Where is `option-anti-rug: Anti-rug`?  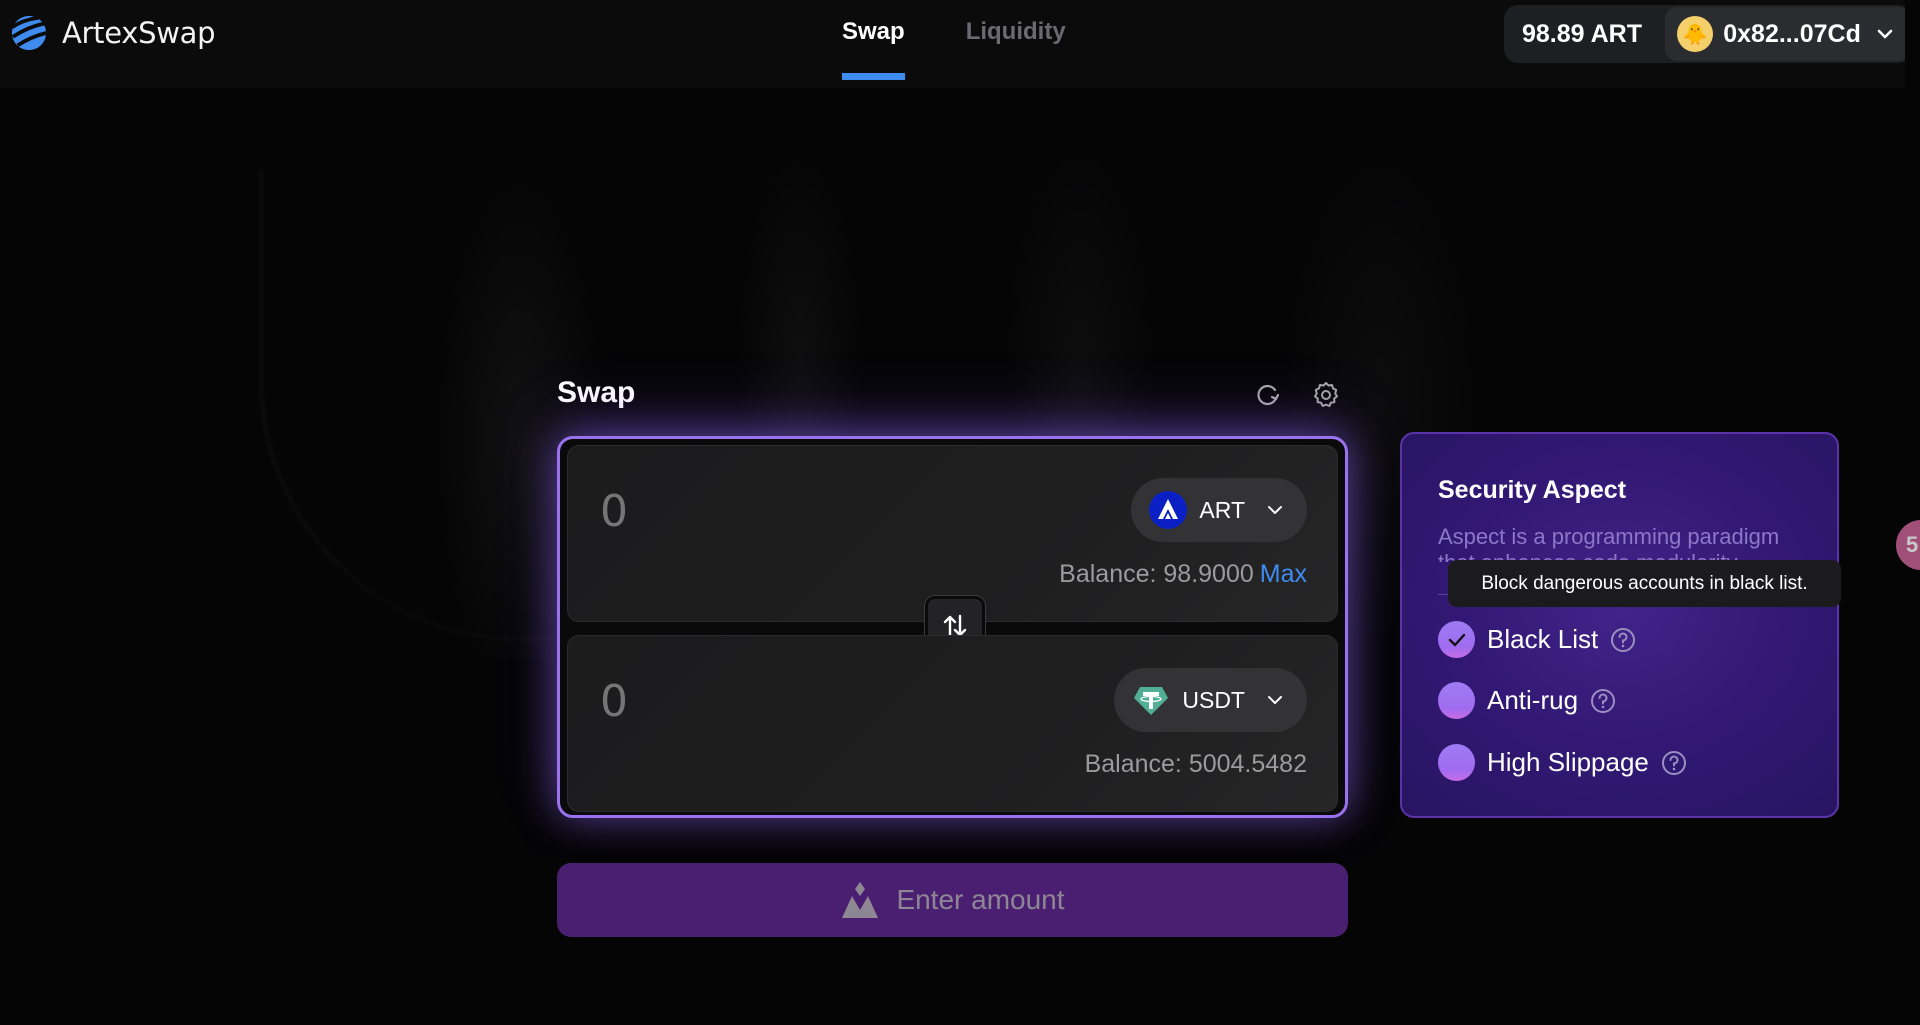 option-anti-rug: Anti-rug is located at coordinates (1527, 700).